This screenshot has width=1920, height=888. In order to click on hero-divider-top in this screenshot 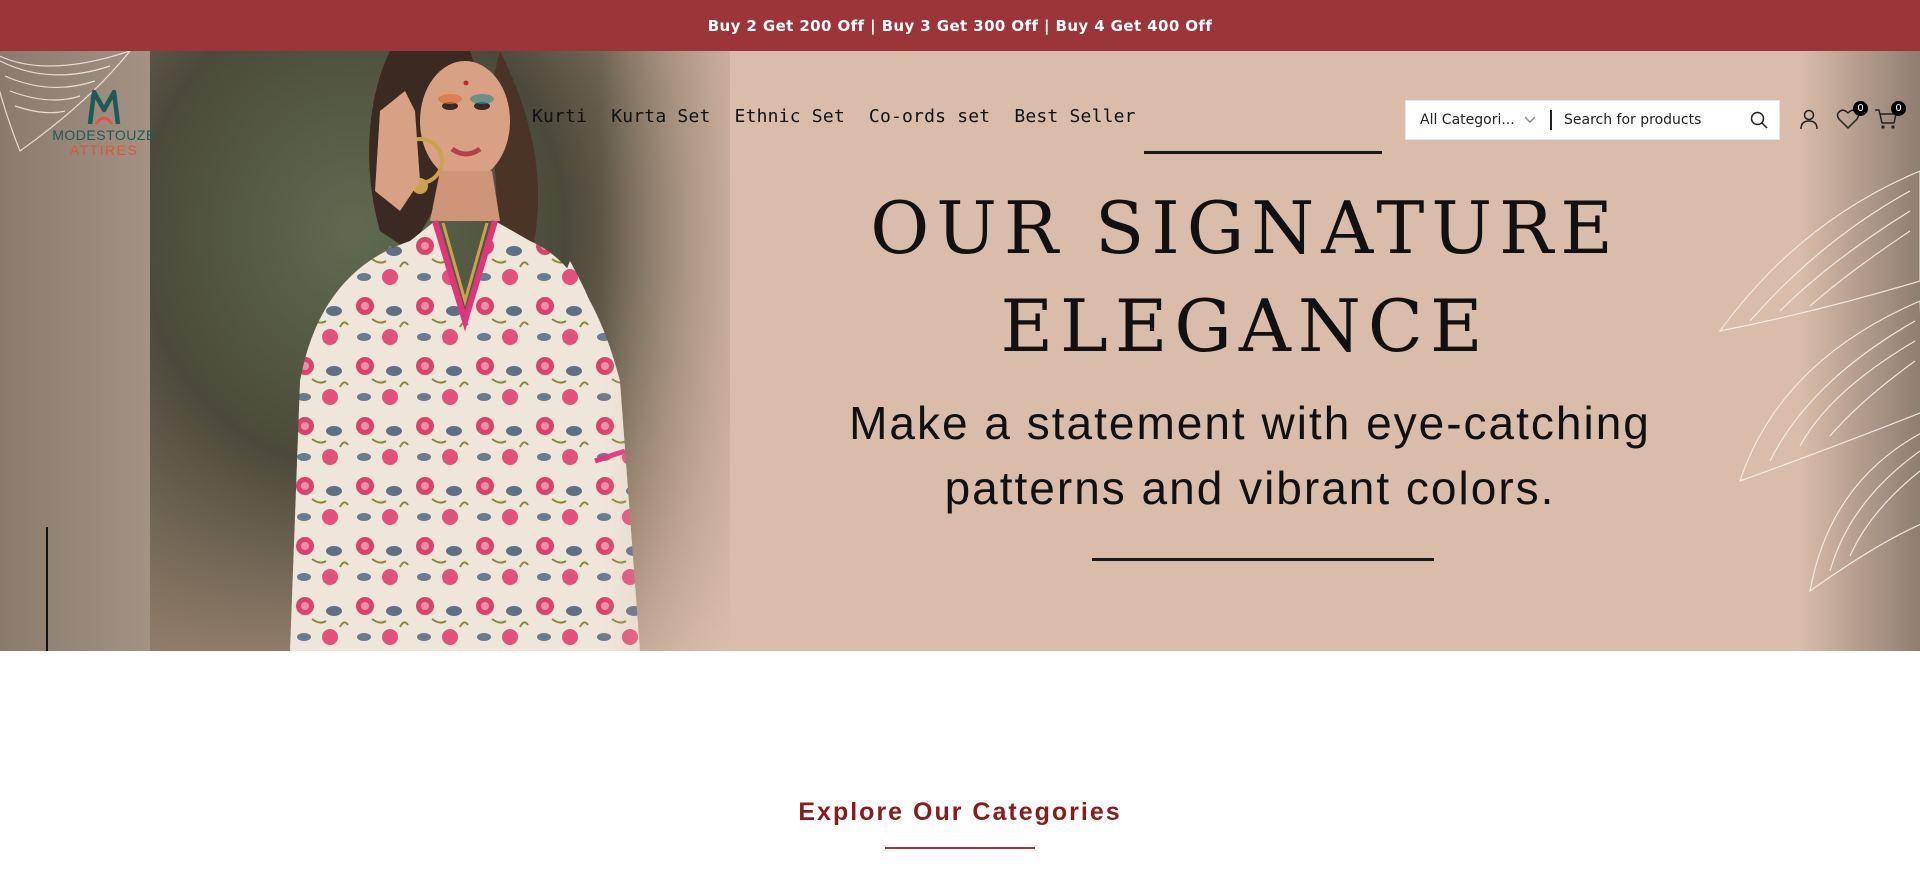, I will do `click(1263, 152)`.